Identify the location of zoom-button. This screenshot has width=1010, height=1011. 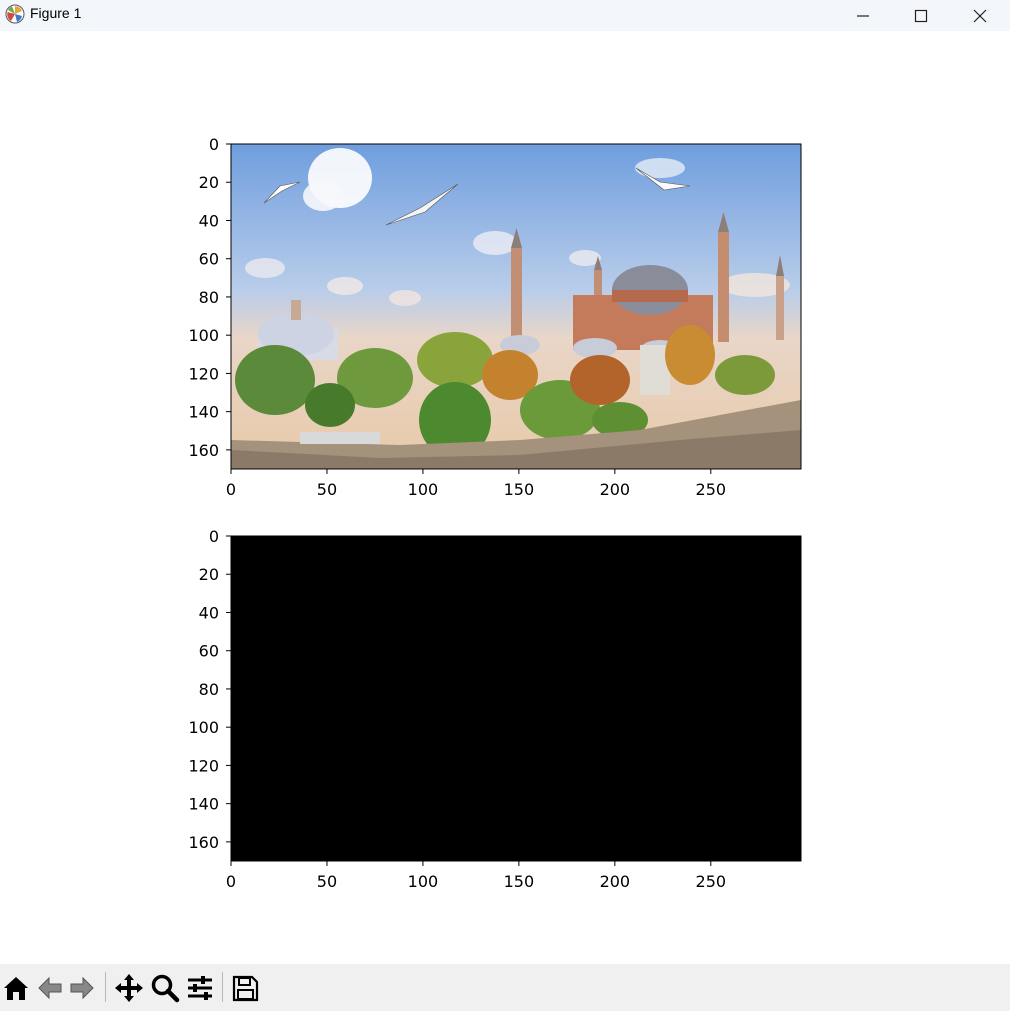
(165, 988).